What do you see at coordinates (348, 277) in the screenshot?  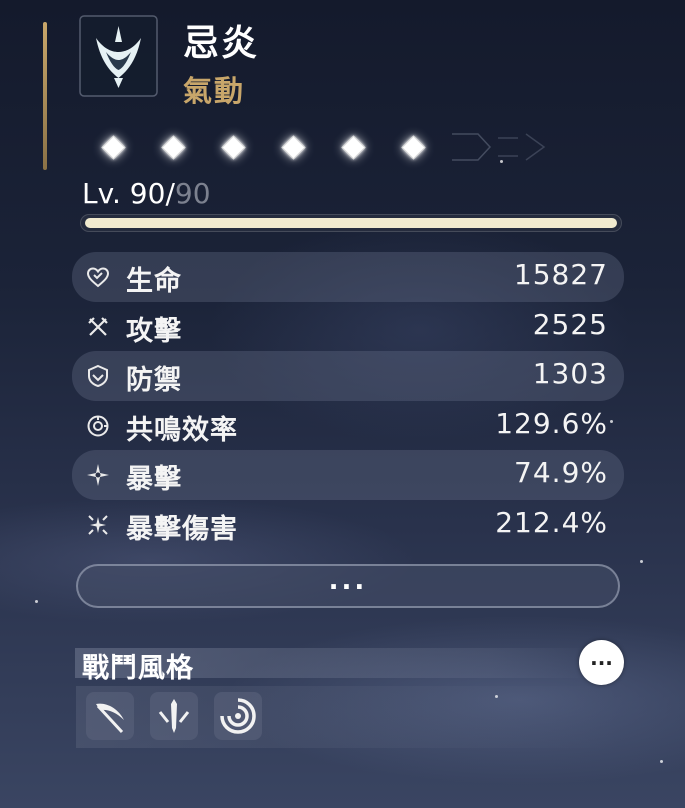 I see `stat-row-hp: 生命 15827` at bounding box center [348, 277].